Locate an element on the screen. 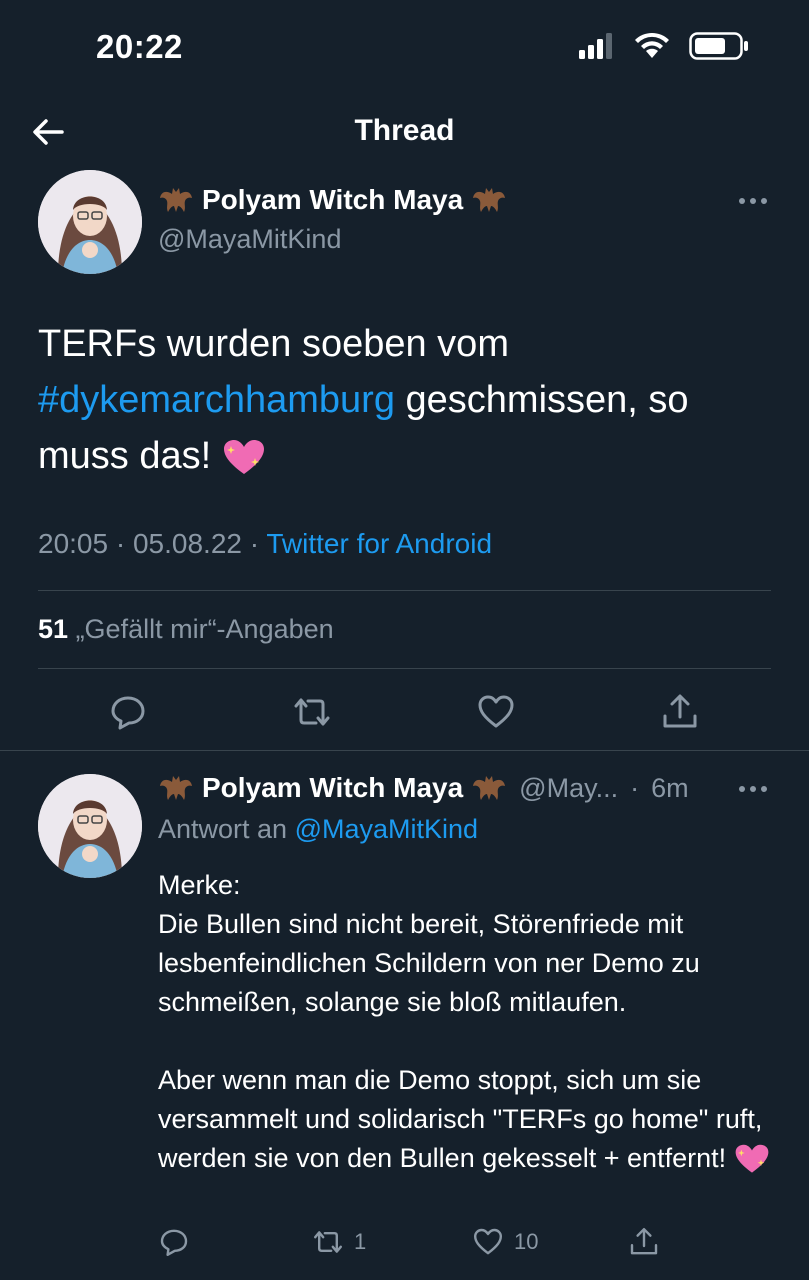  reply-action-bar: 1 10 is located at coordinates (404, 1246).